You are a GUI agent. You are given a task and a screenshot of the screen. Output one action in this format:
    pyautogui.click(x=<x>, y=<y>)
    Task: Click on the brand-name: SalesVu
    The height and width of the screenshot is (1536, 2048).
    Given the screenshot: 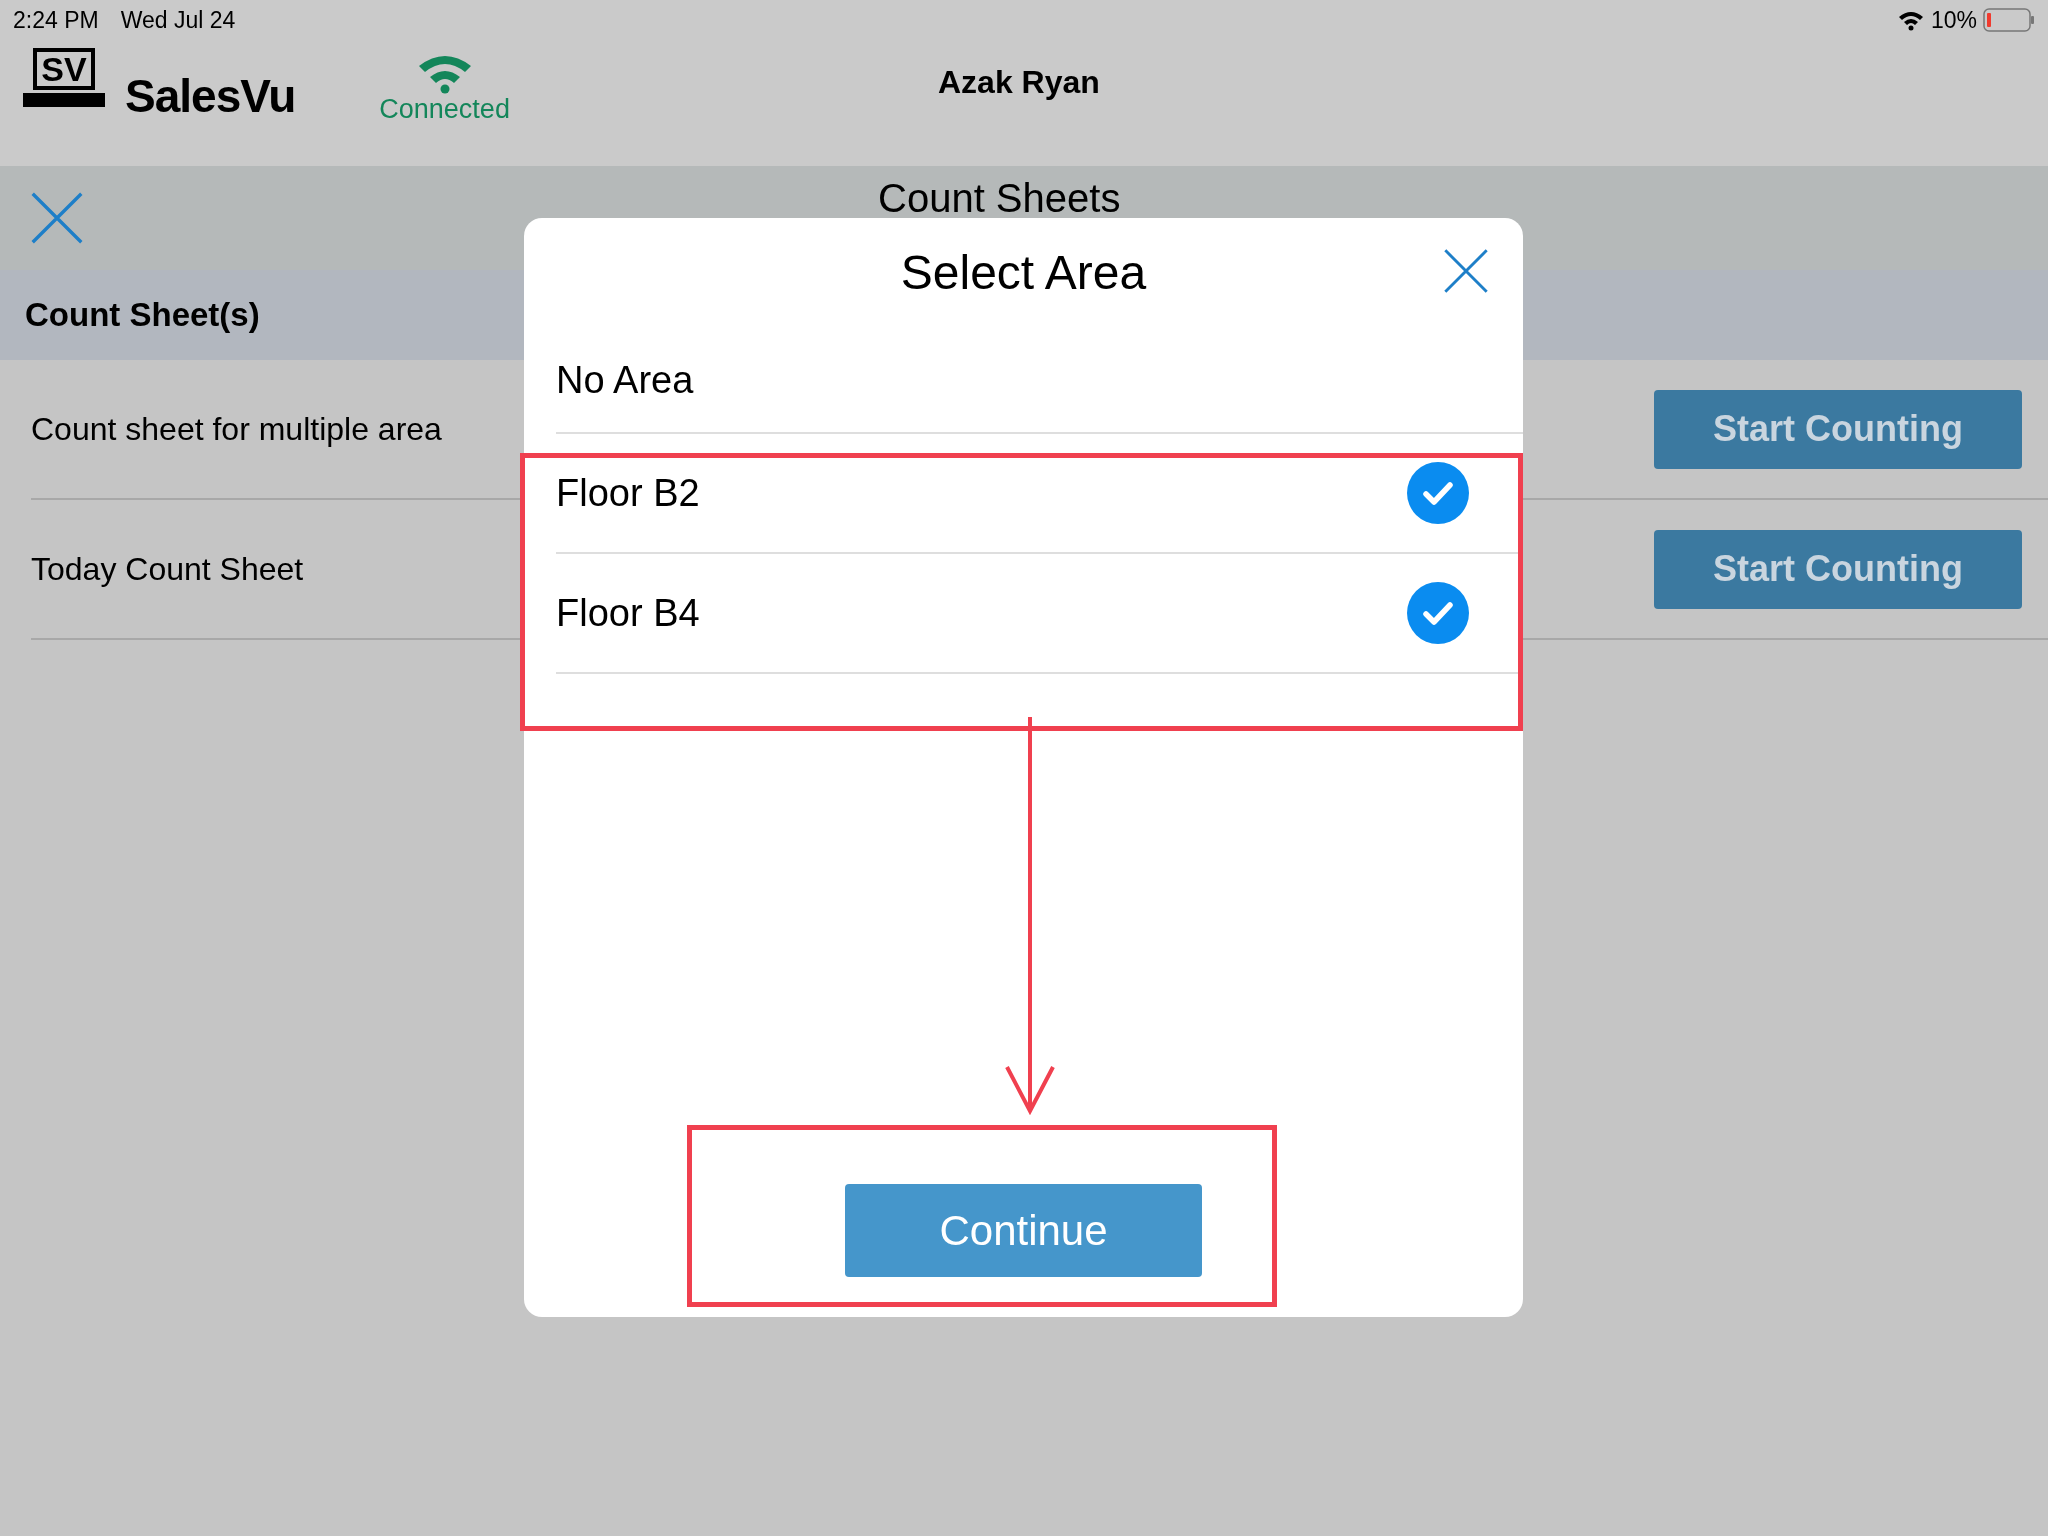 What is the action you would take?
    pyautogui.click(x=210, y=96)
    